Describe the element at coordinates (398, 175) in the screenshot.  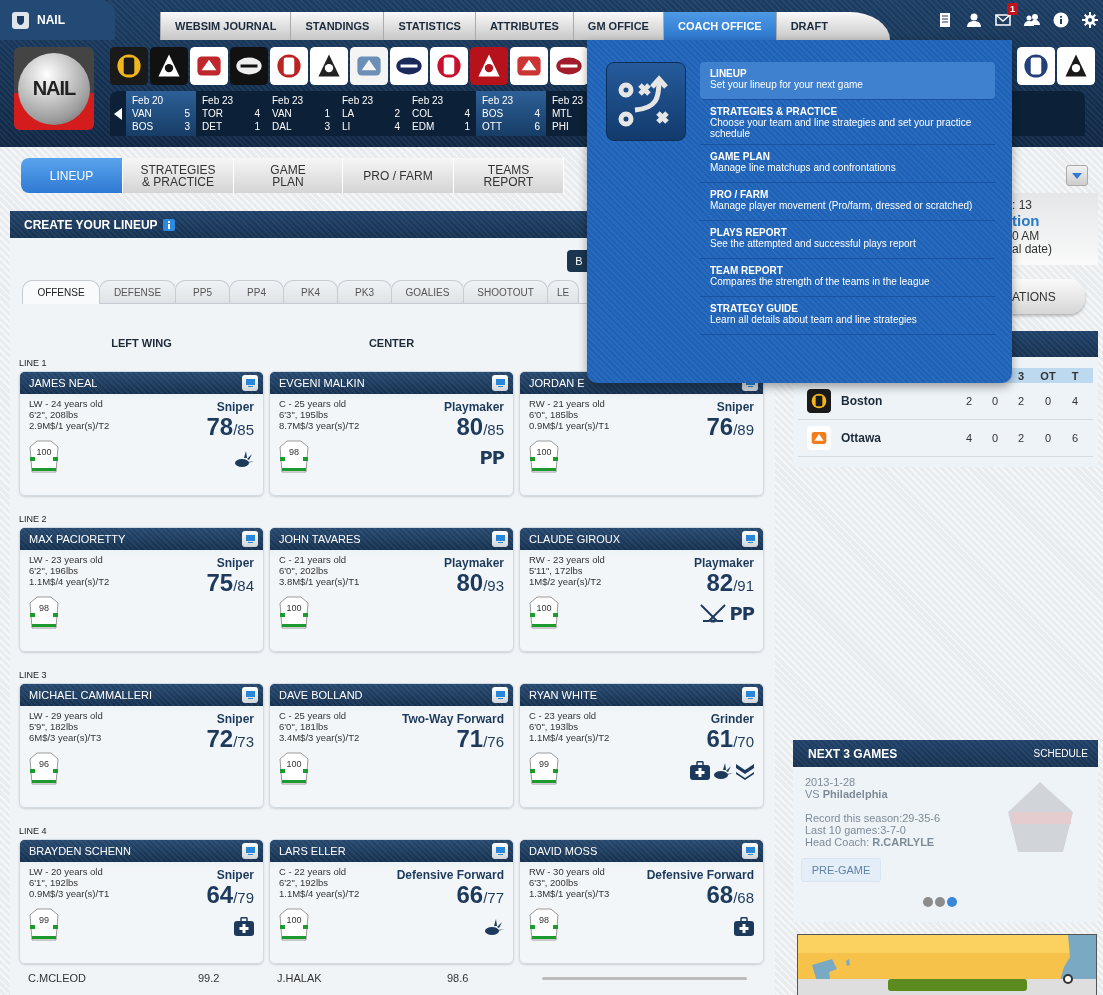
I see `section-tab: PRO / FARM` at that location.